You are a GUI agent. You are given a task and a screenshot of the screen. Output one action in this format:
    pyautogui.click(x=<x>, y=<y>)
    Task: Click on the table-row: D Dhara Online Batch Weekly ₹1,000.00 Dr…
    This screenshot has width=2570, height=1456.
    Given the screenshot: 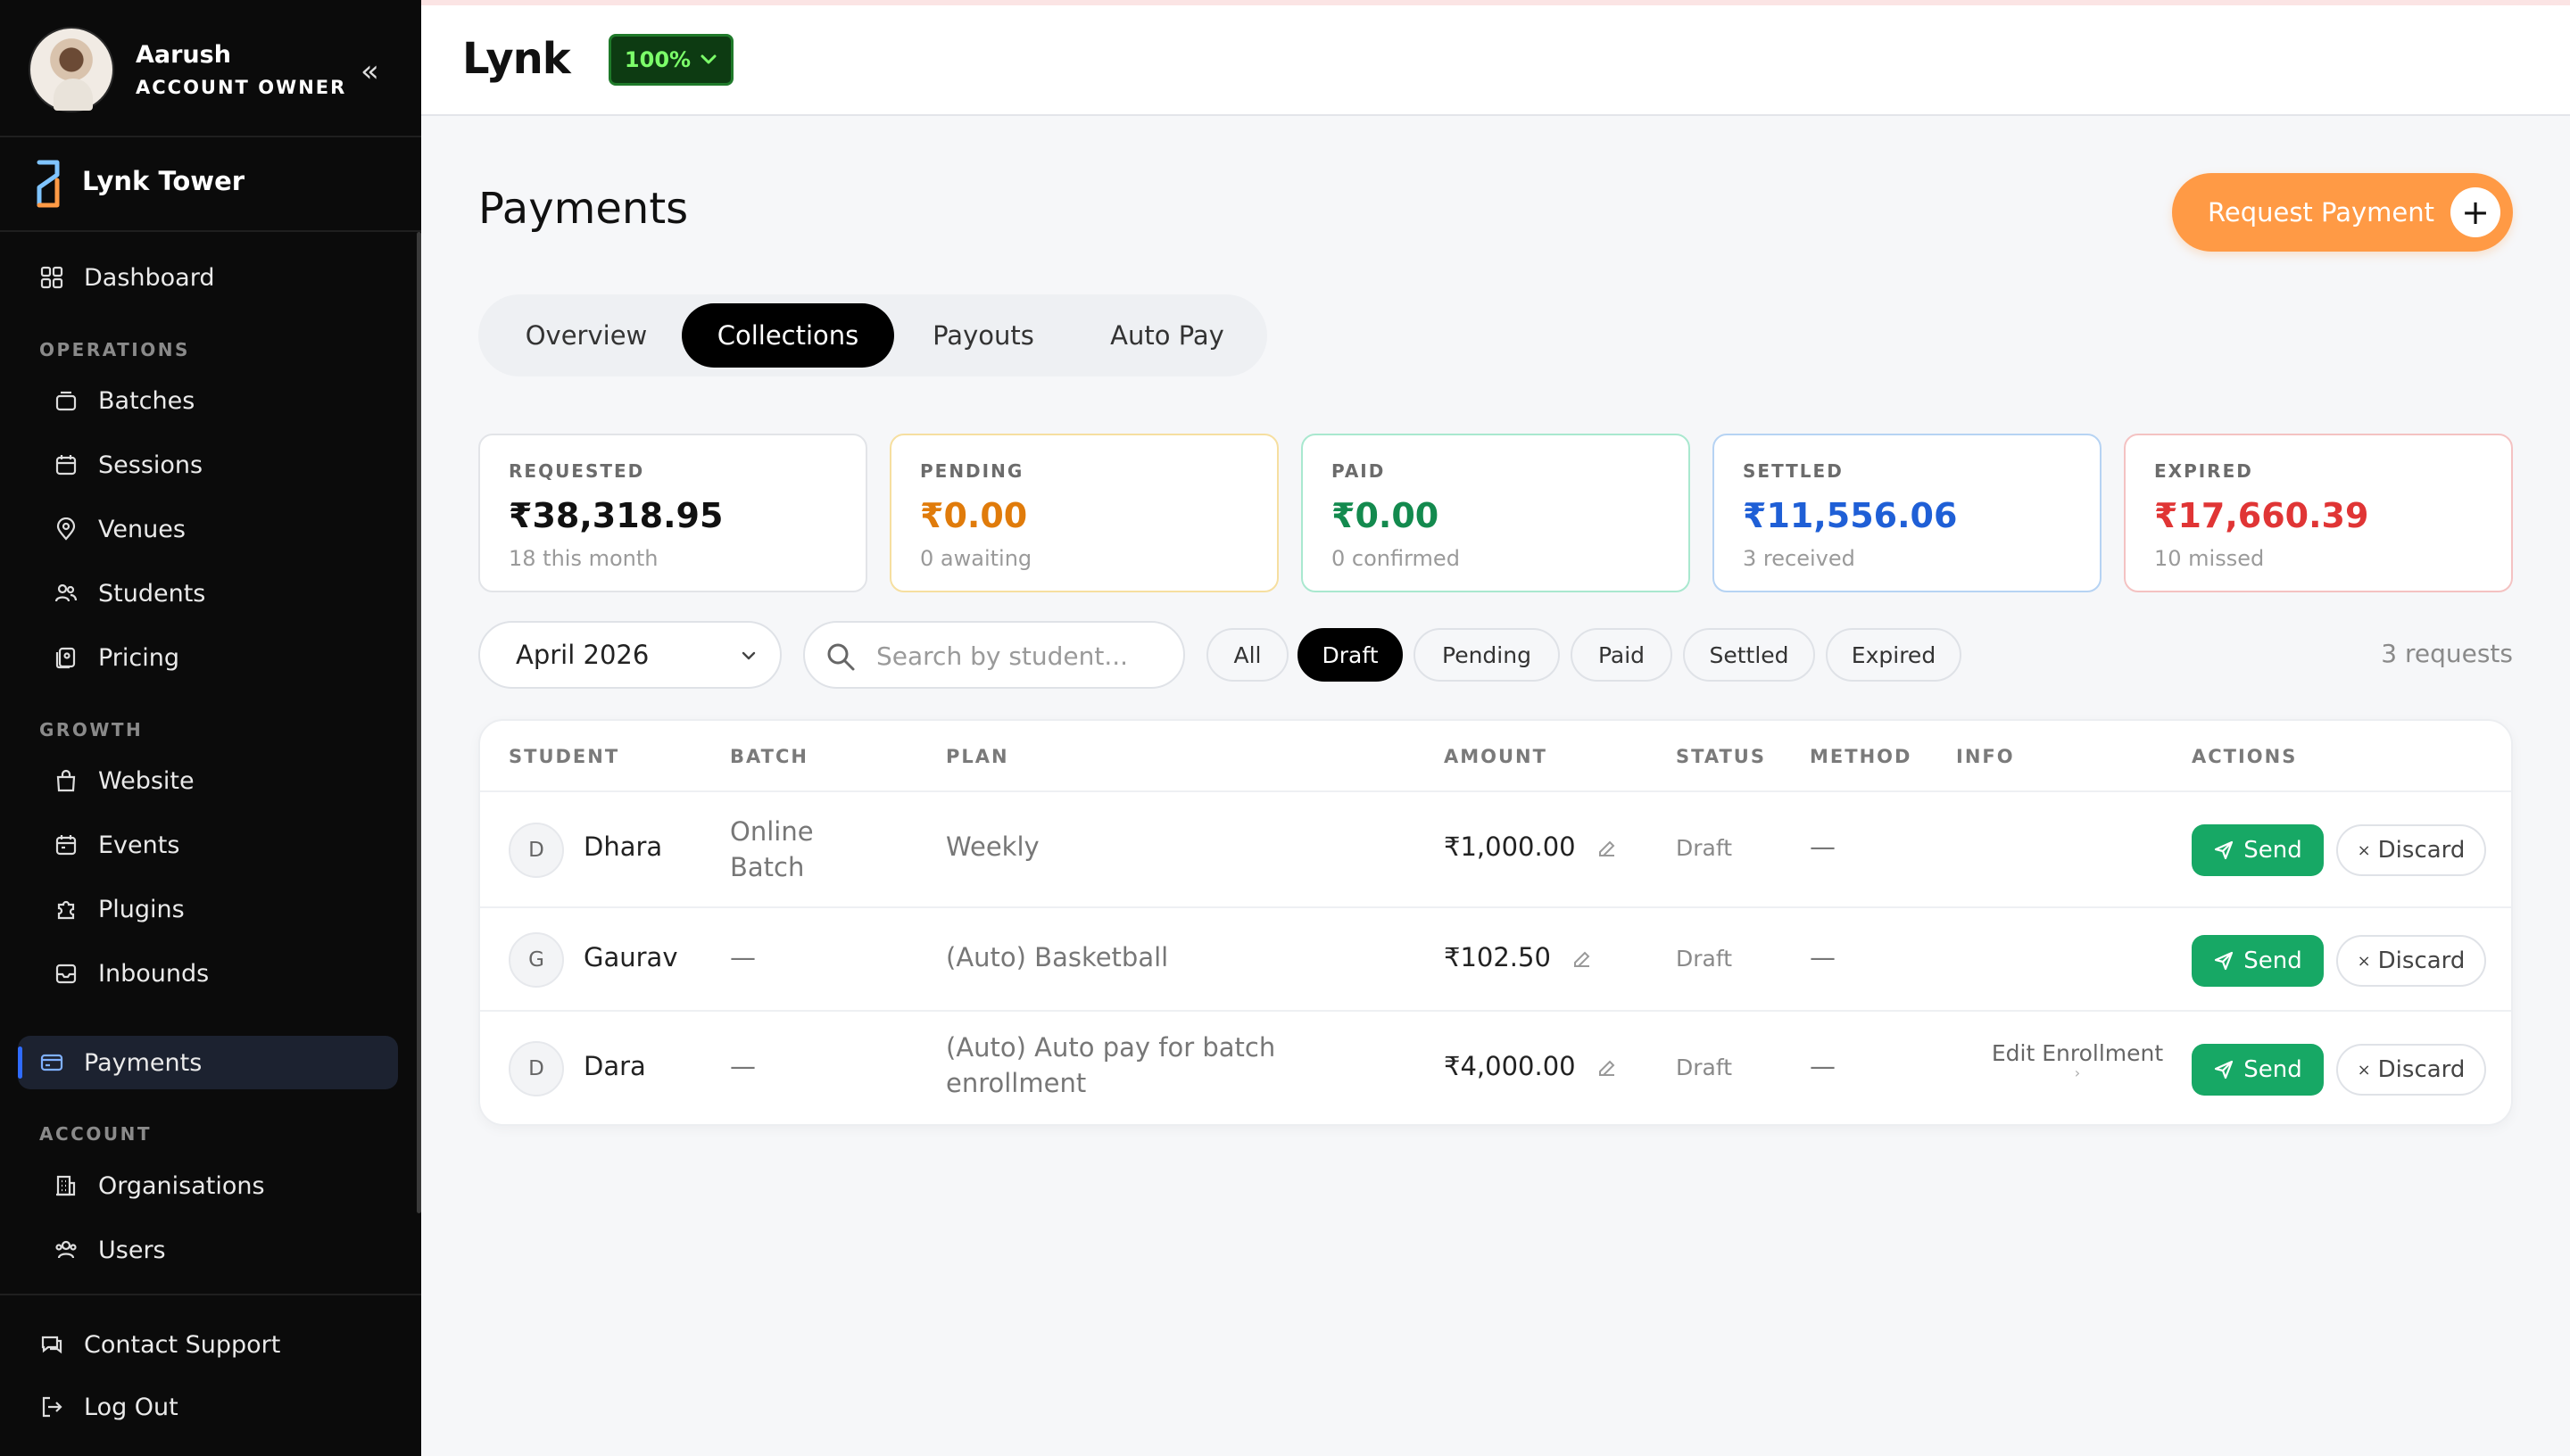 What is the action you would take?
    pyautogui.click(x=1496, y=848)
    